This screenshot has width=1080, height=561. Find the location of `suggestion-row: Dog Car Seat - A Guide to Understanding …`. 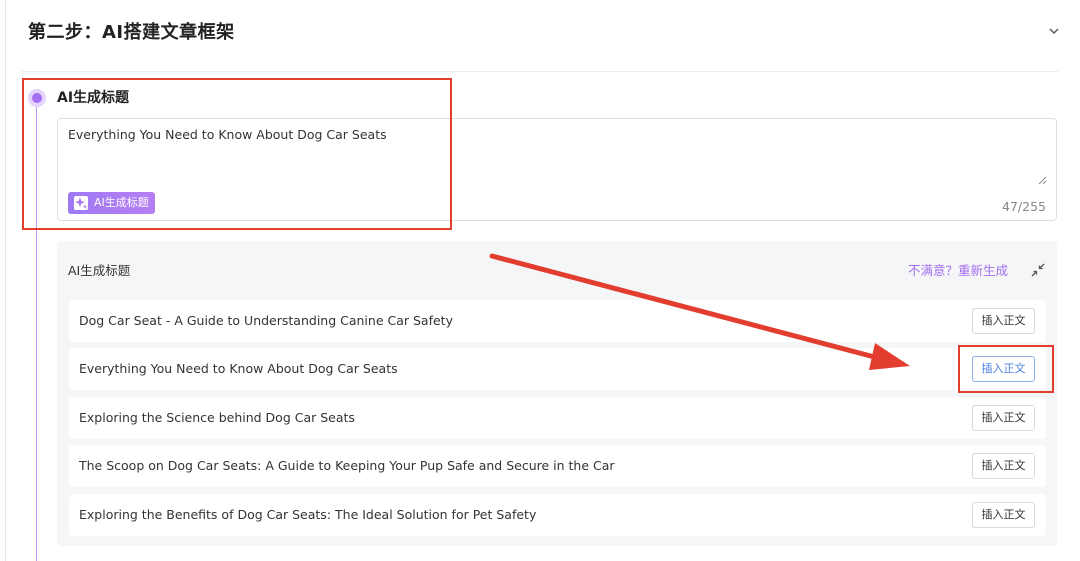

suggestion-row: Dog Car Seat - A Guide to Understanding … is located at coordinates (557, 321).